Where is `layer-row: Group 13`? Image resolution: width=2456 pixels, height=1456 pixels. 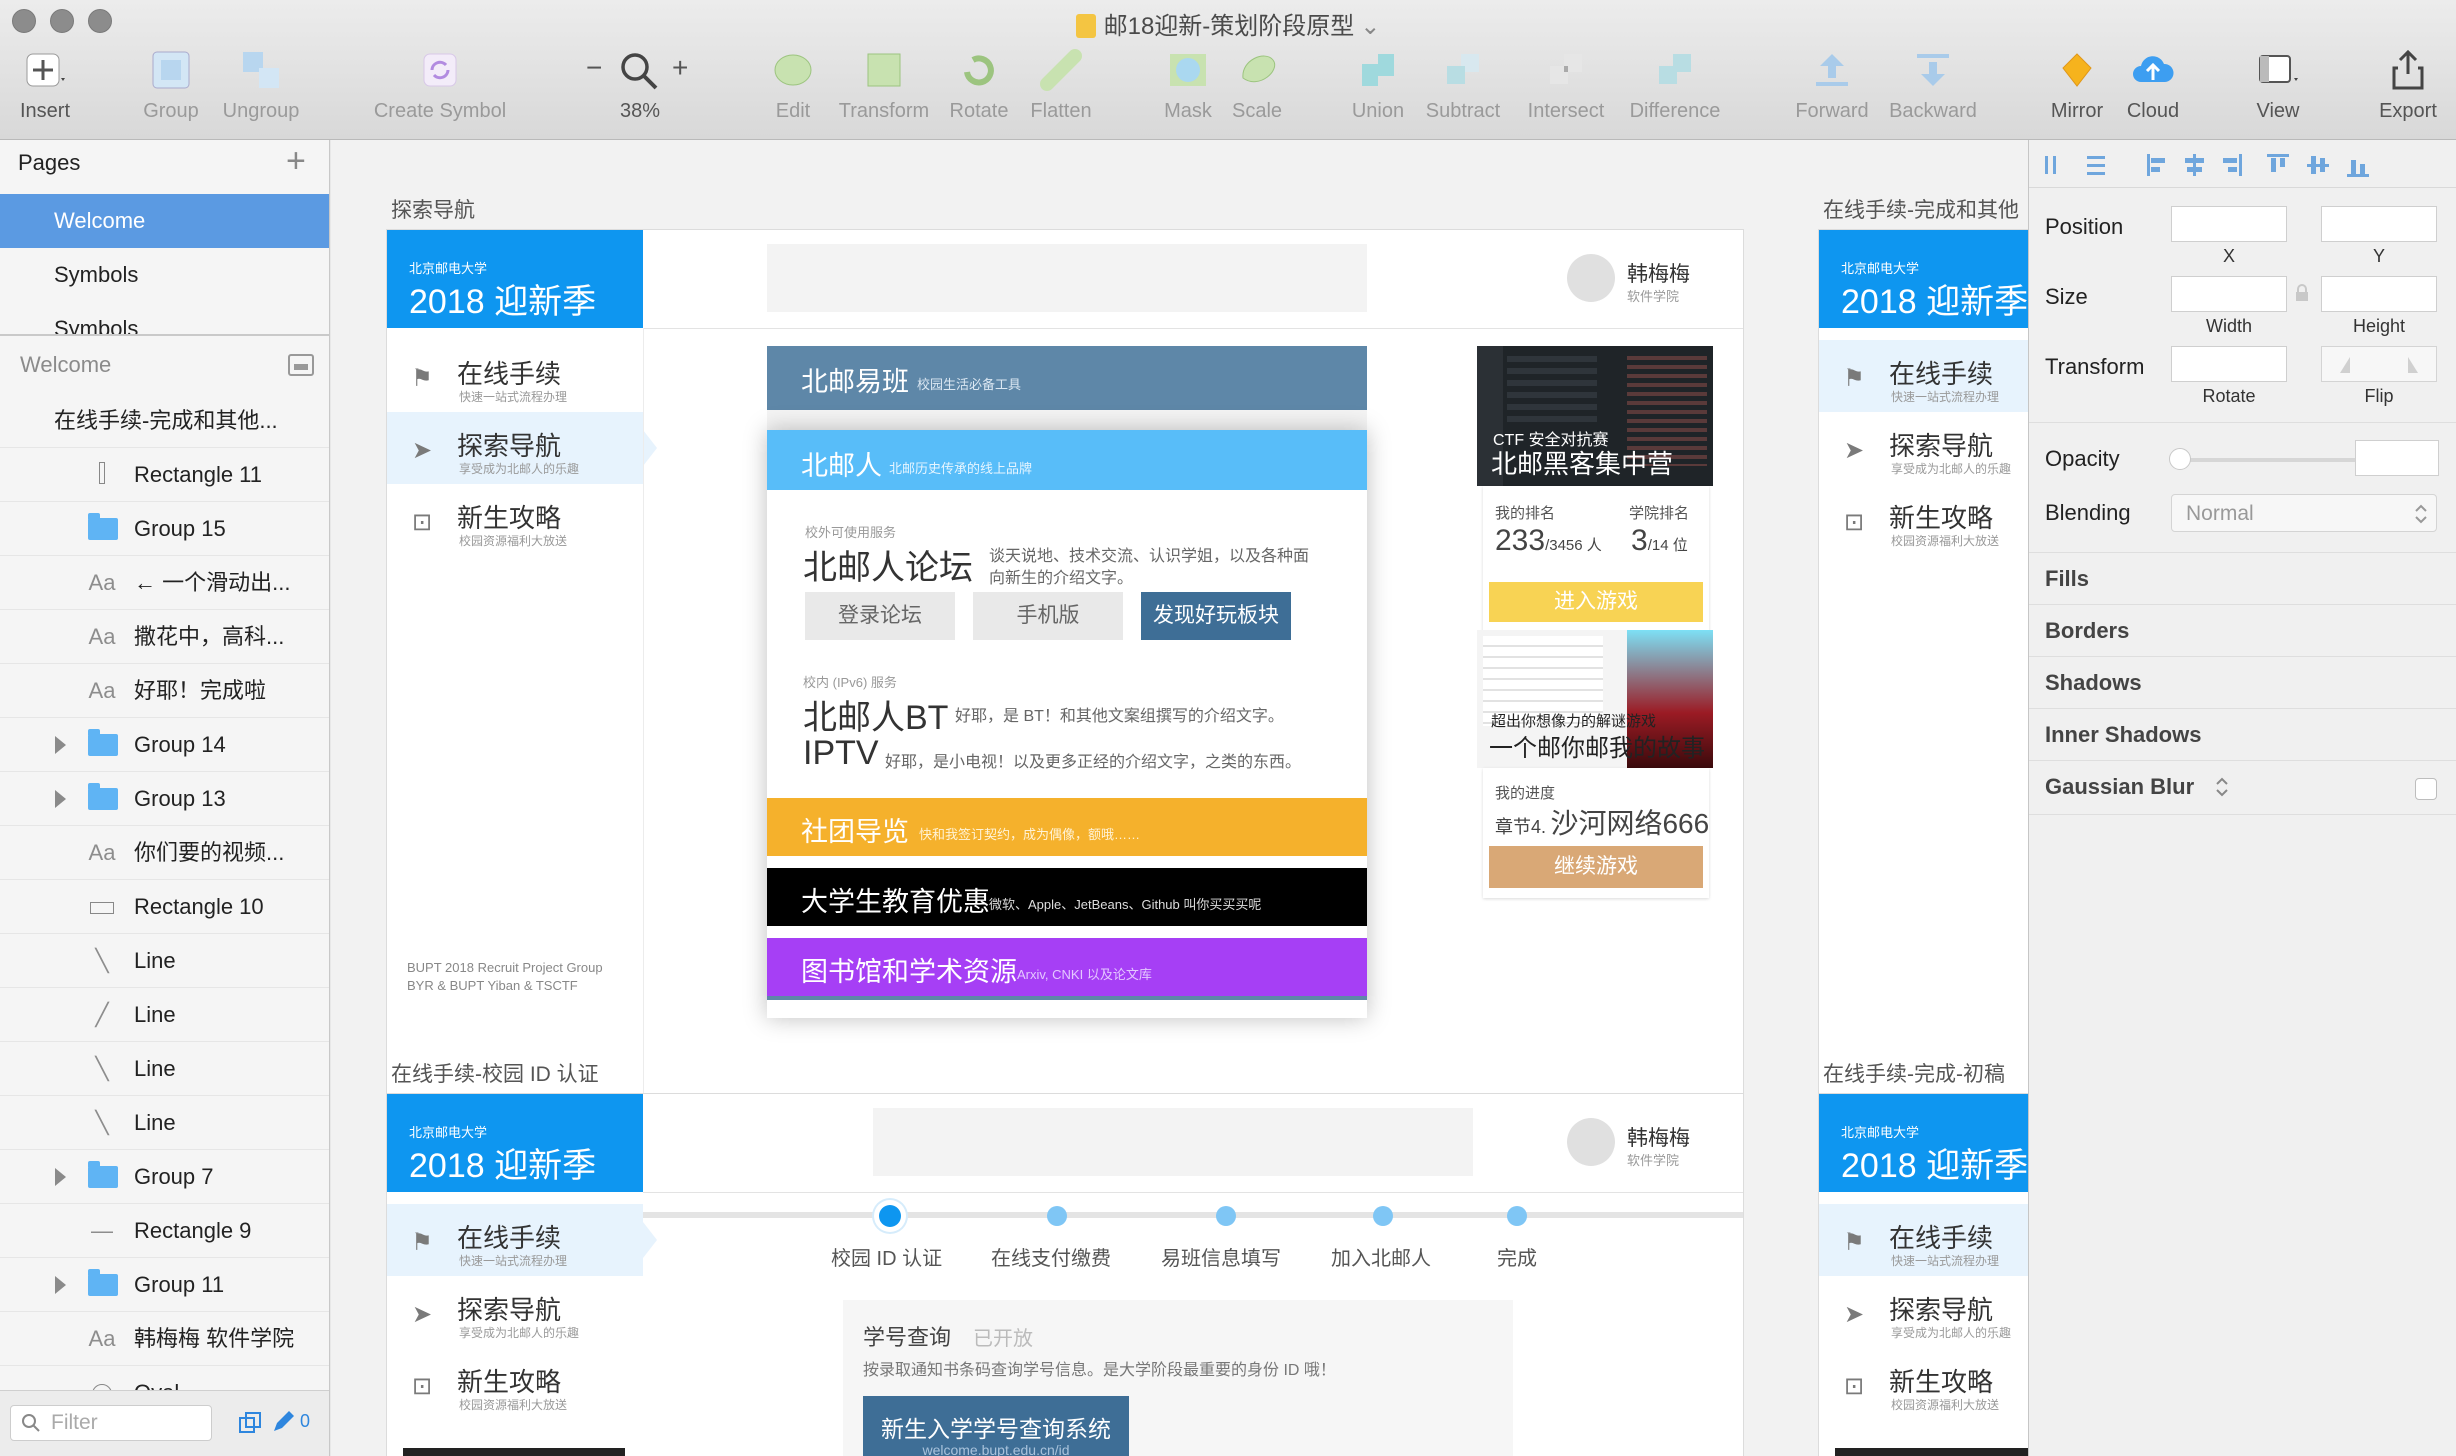
layer-row: Group 13 is located at coordinates (164, 799).